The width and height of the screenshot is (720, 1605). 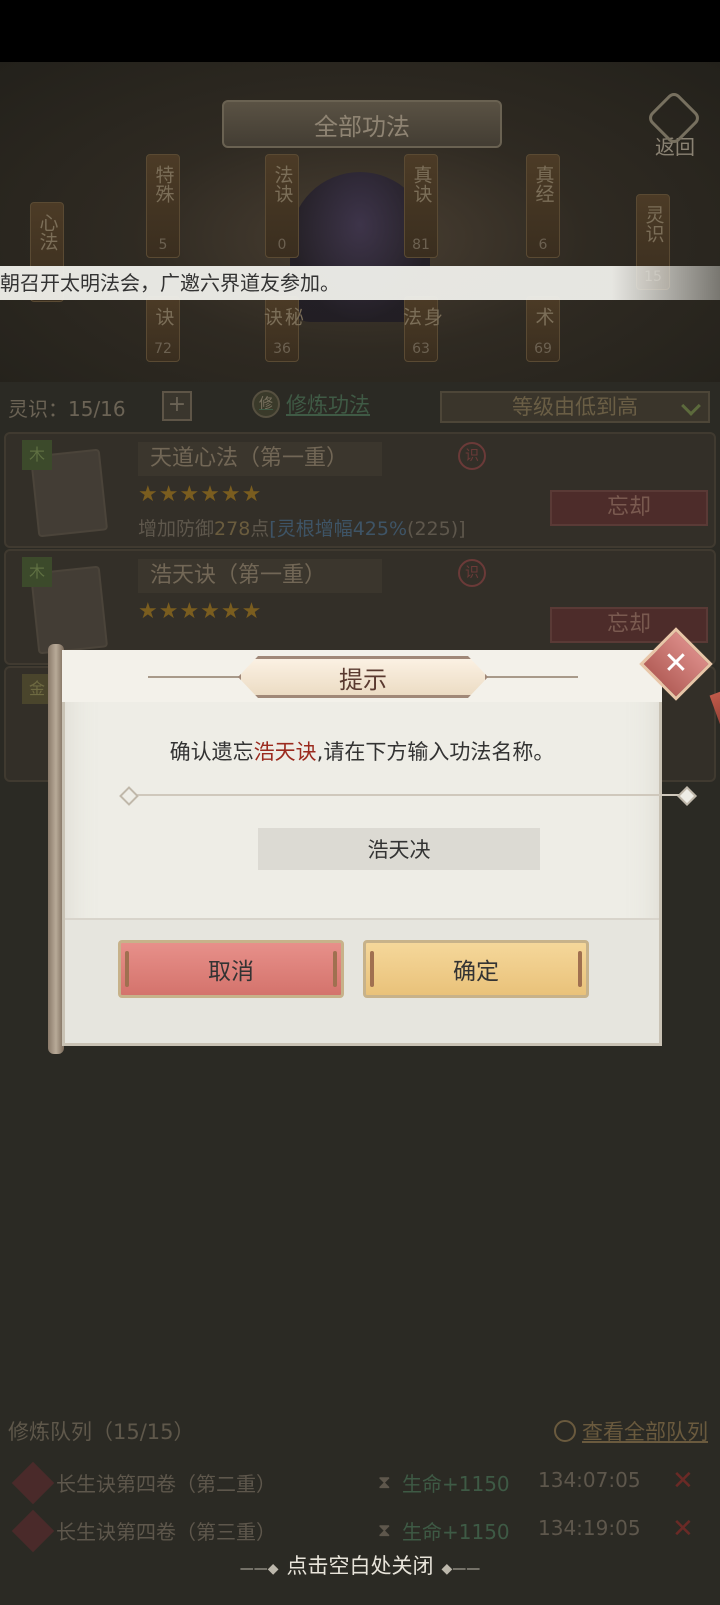 What do you see at coordinates (177, 406) in the screenshot?
I see `add-lingshi-button: +` at bounding box center [177, 406].